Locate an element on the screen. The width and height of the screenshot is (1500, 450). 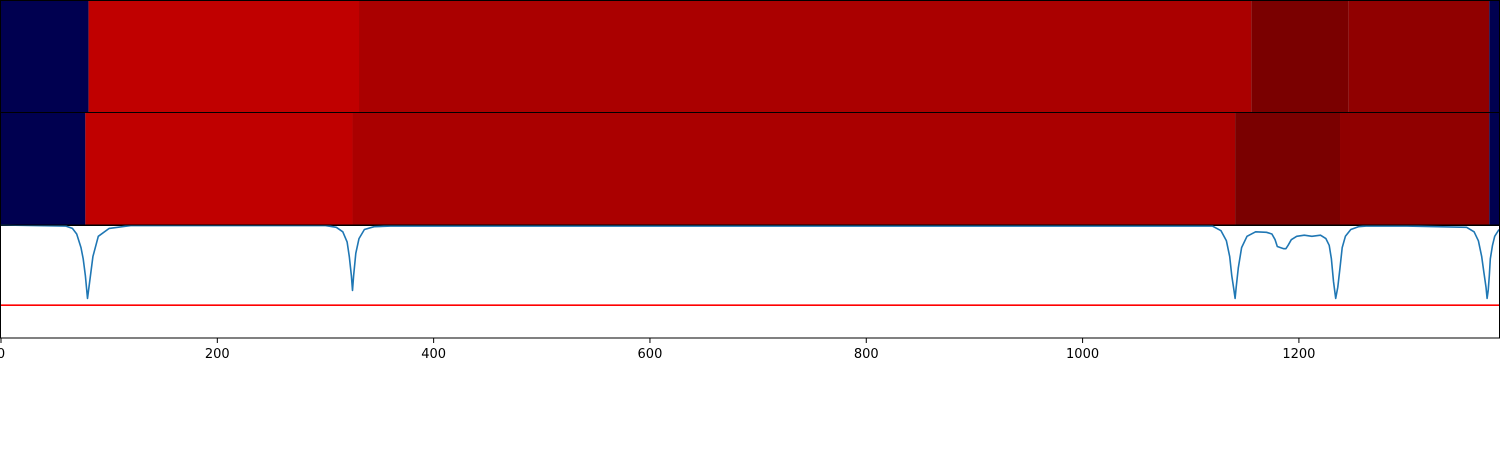
x-axis: 0 200 400 600 800 1000 1200 is located at coordinates (657, 350).